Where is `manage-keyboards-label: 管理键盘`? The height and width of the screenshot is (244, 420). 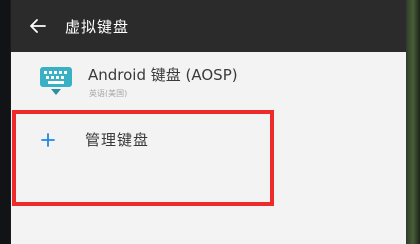 manage-keyboards-label: 管理键盘 is located at coordinates (117, 140).